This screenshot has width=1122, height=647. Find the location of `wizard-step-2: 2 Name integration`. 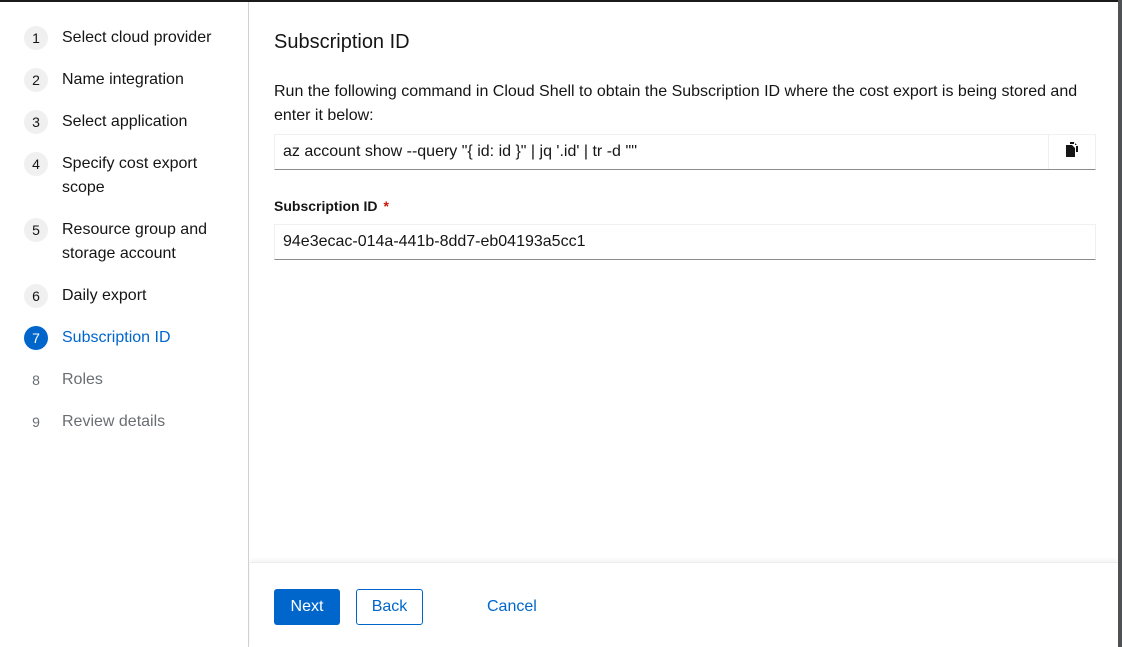

wizard-step-2: 2 Name integration is located at coordinates (124, 80).